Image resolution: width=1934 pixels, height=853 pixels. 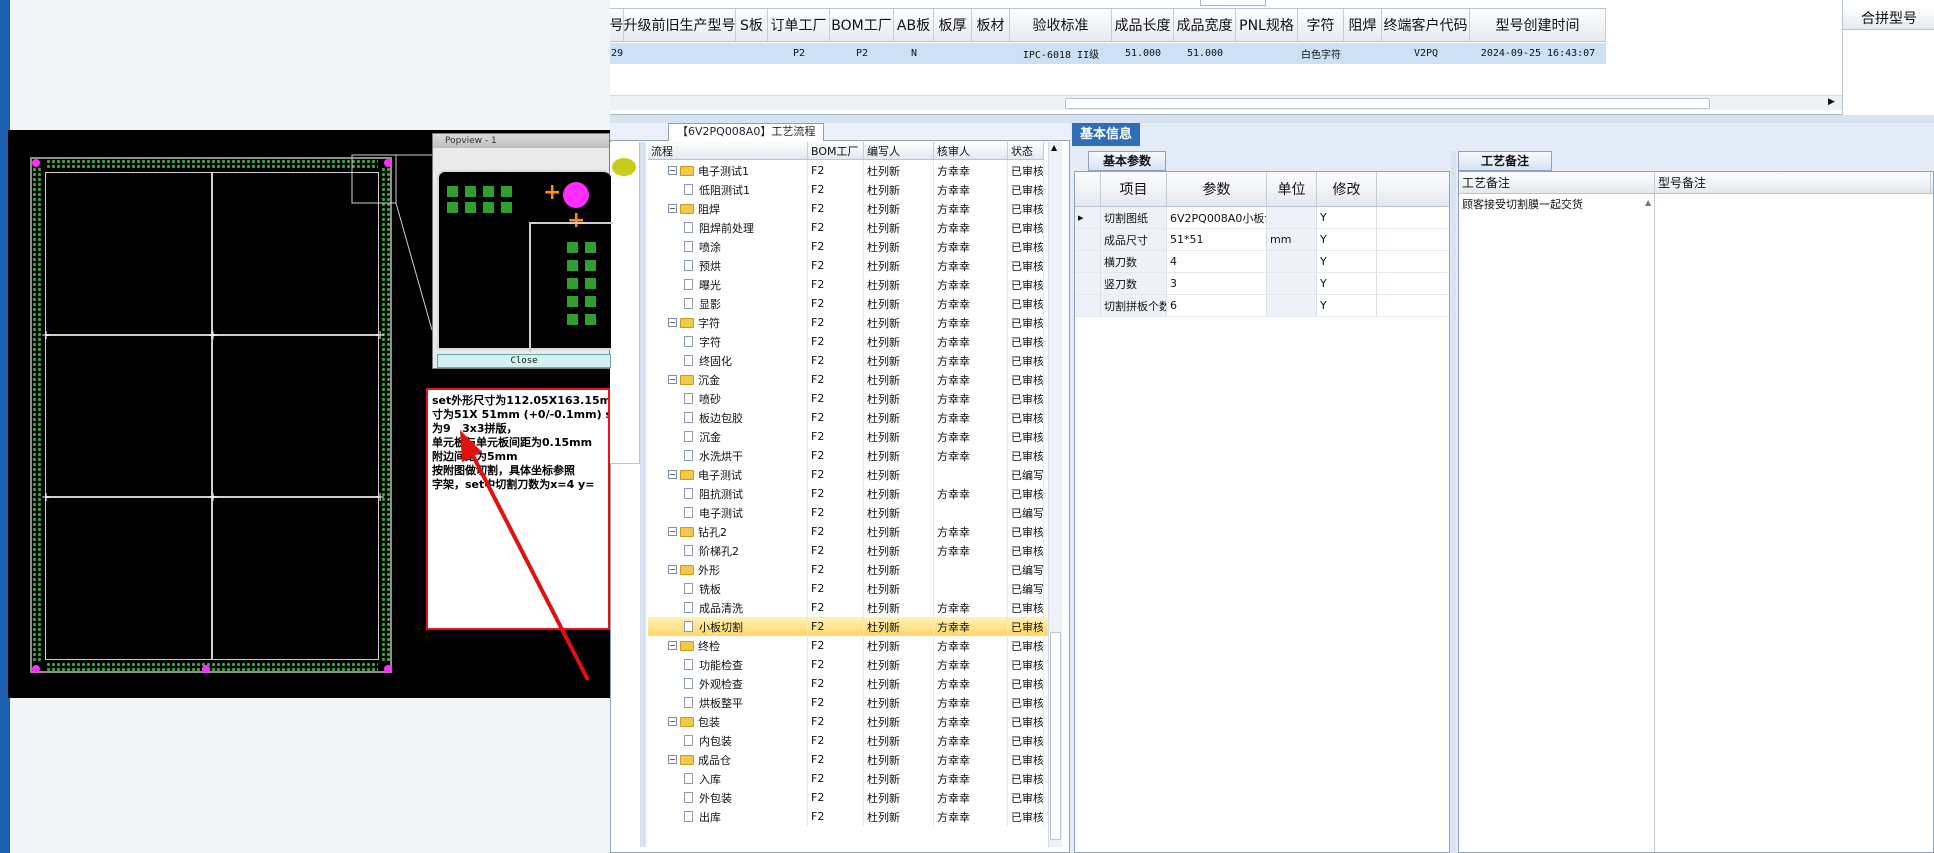 What do you see at coordinates (643, 494) in the screenshot?
I see `vertical-splitter` at bounding box center [643, 494].